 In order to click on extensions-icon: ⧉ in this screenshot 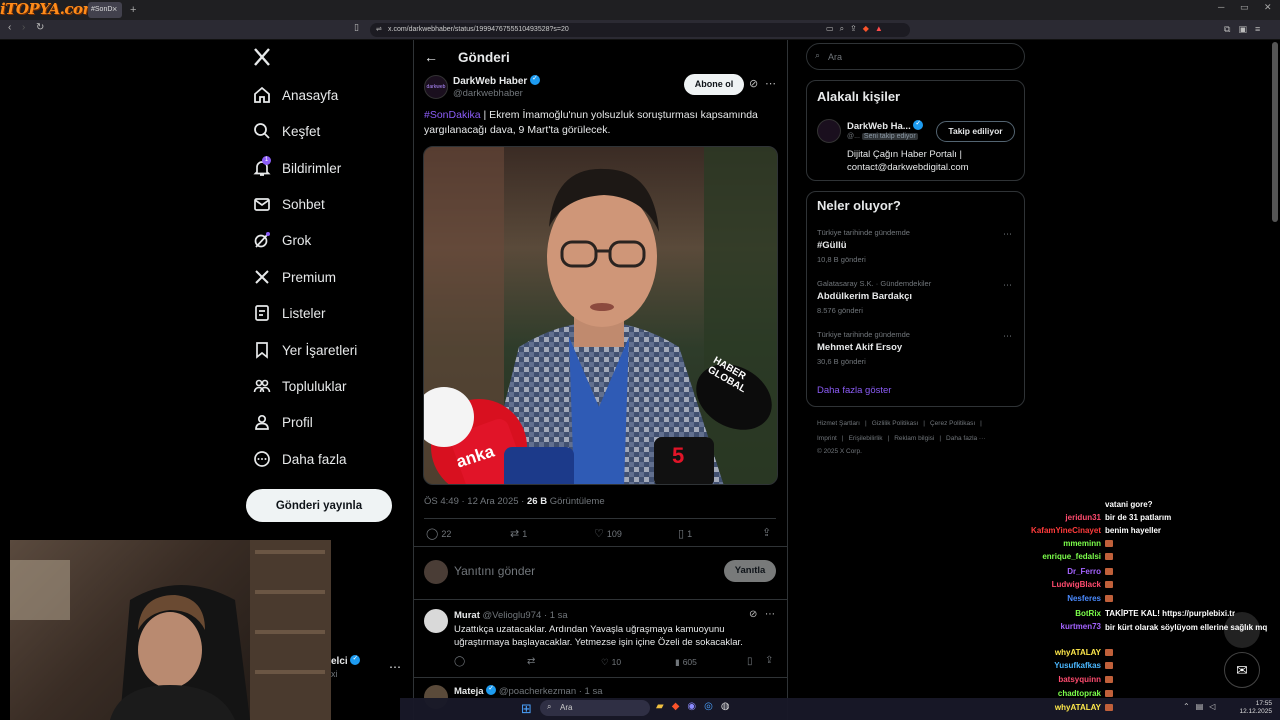, I will do `click(1227, 29)`.